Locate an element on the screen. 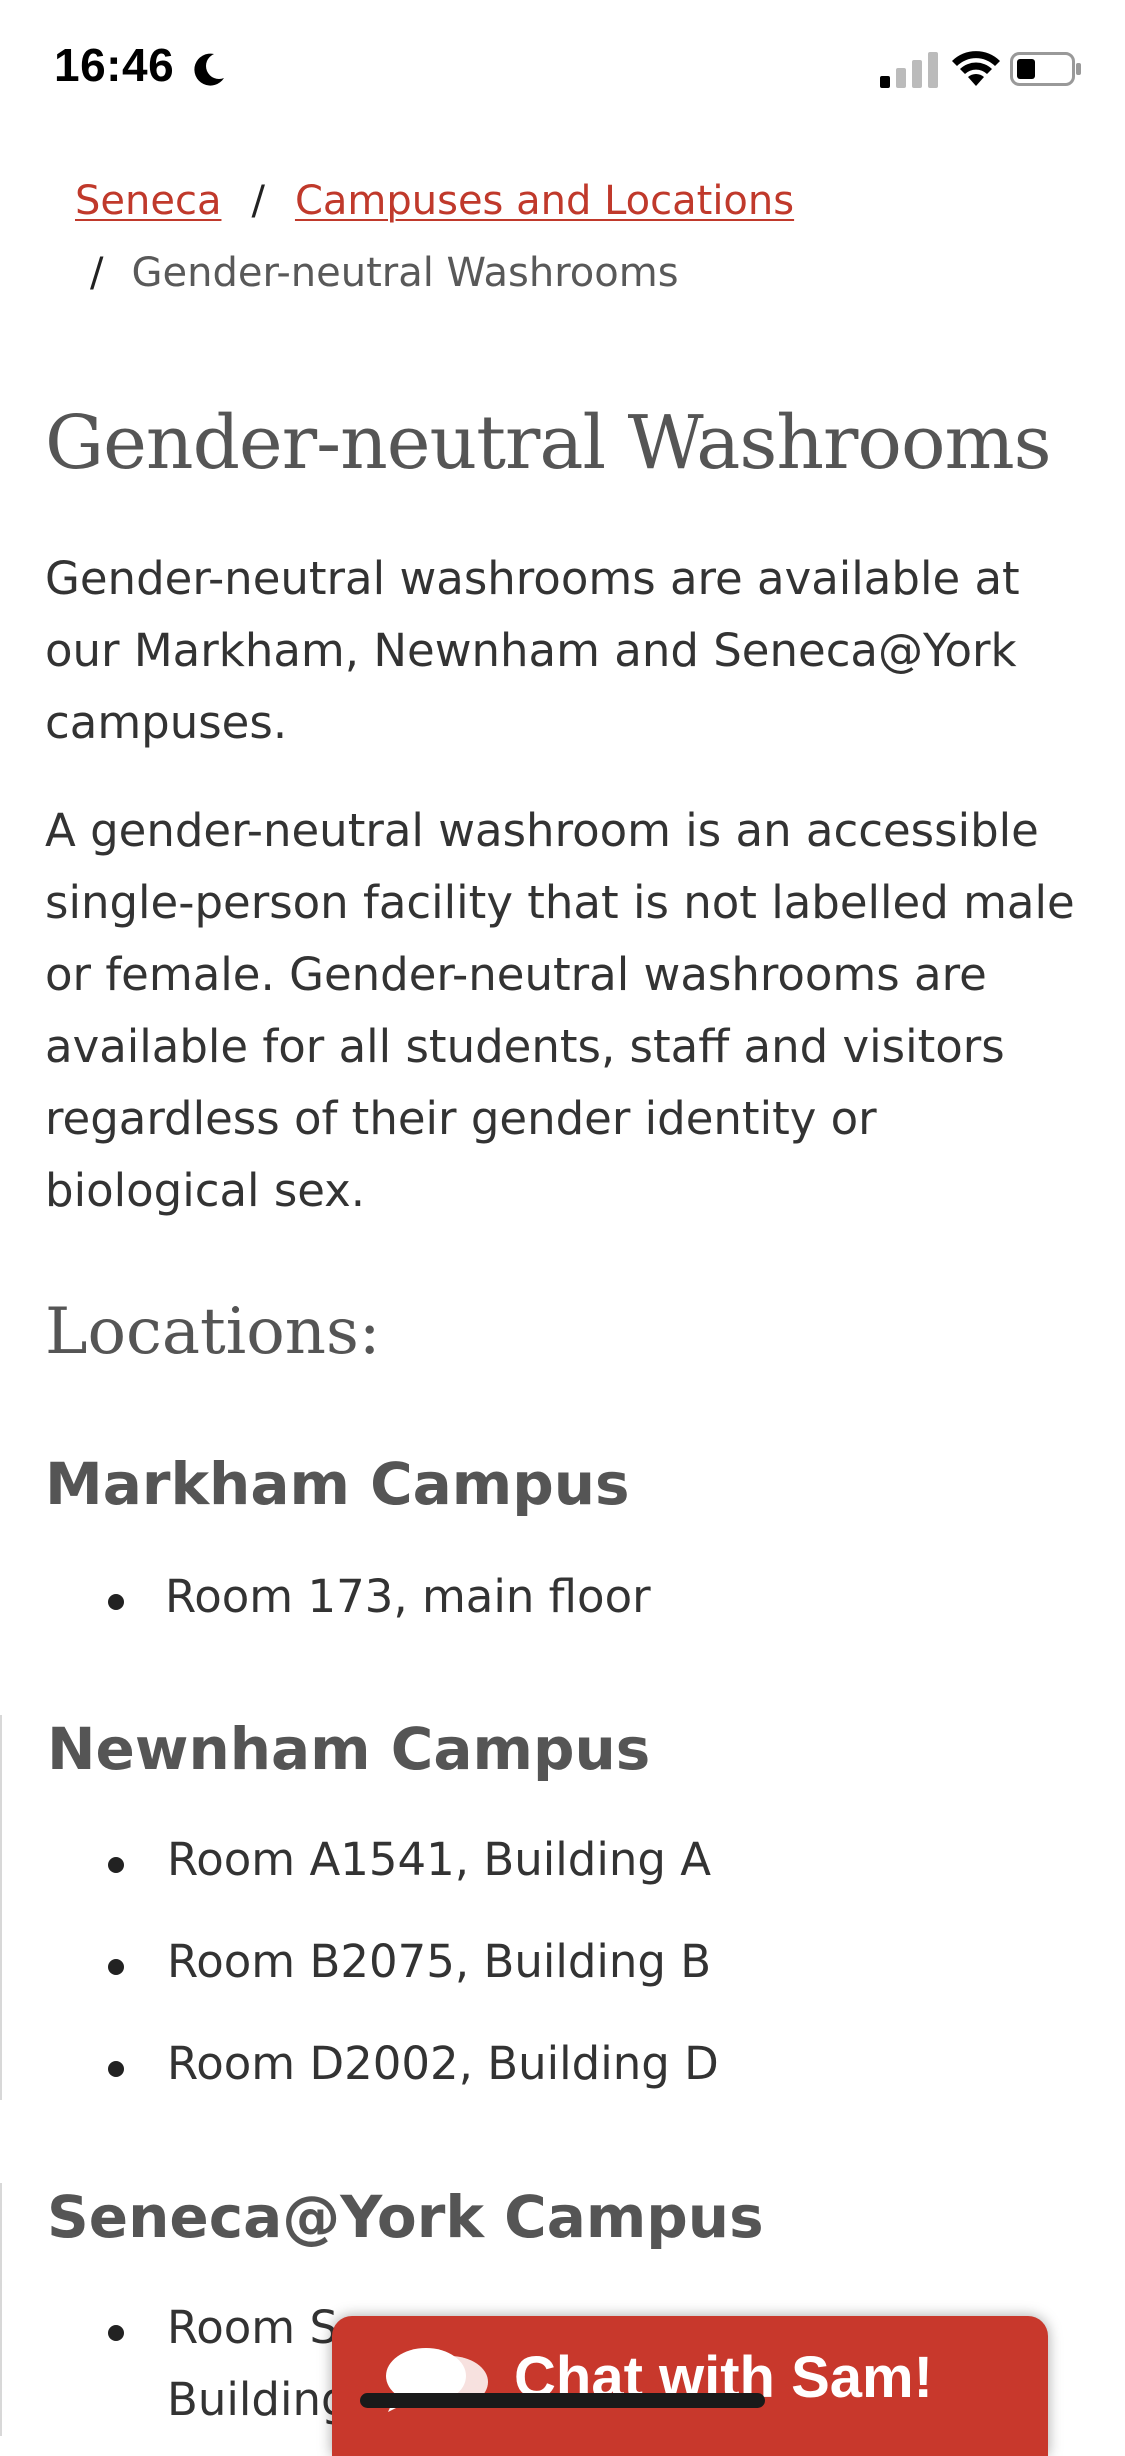 The image size is (1125, 2456). room-text: Room S is located at coordinates (253, 2327).